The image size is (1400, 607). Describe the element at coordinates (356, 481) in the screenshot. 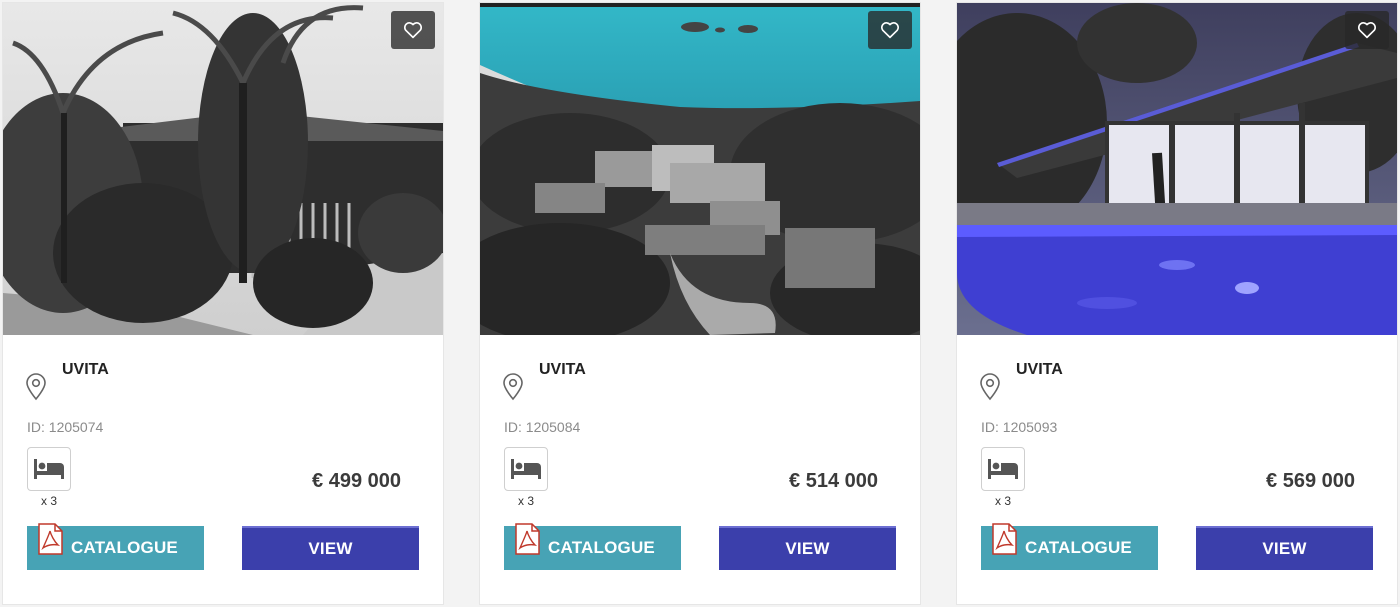

I see `listing-price: € 499 000` at that location.